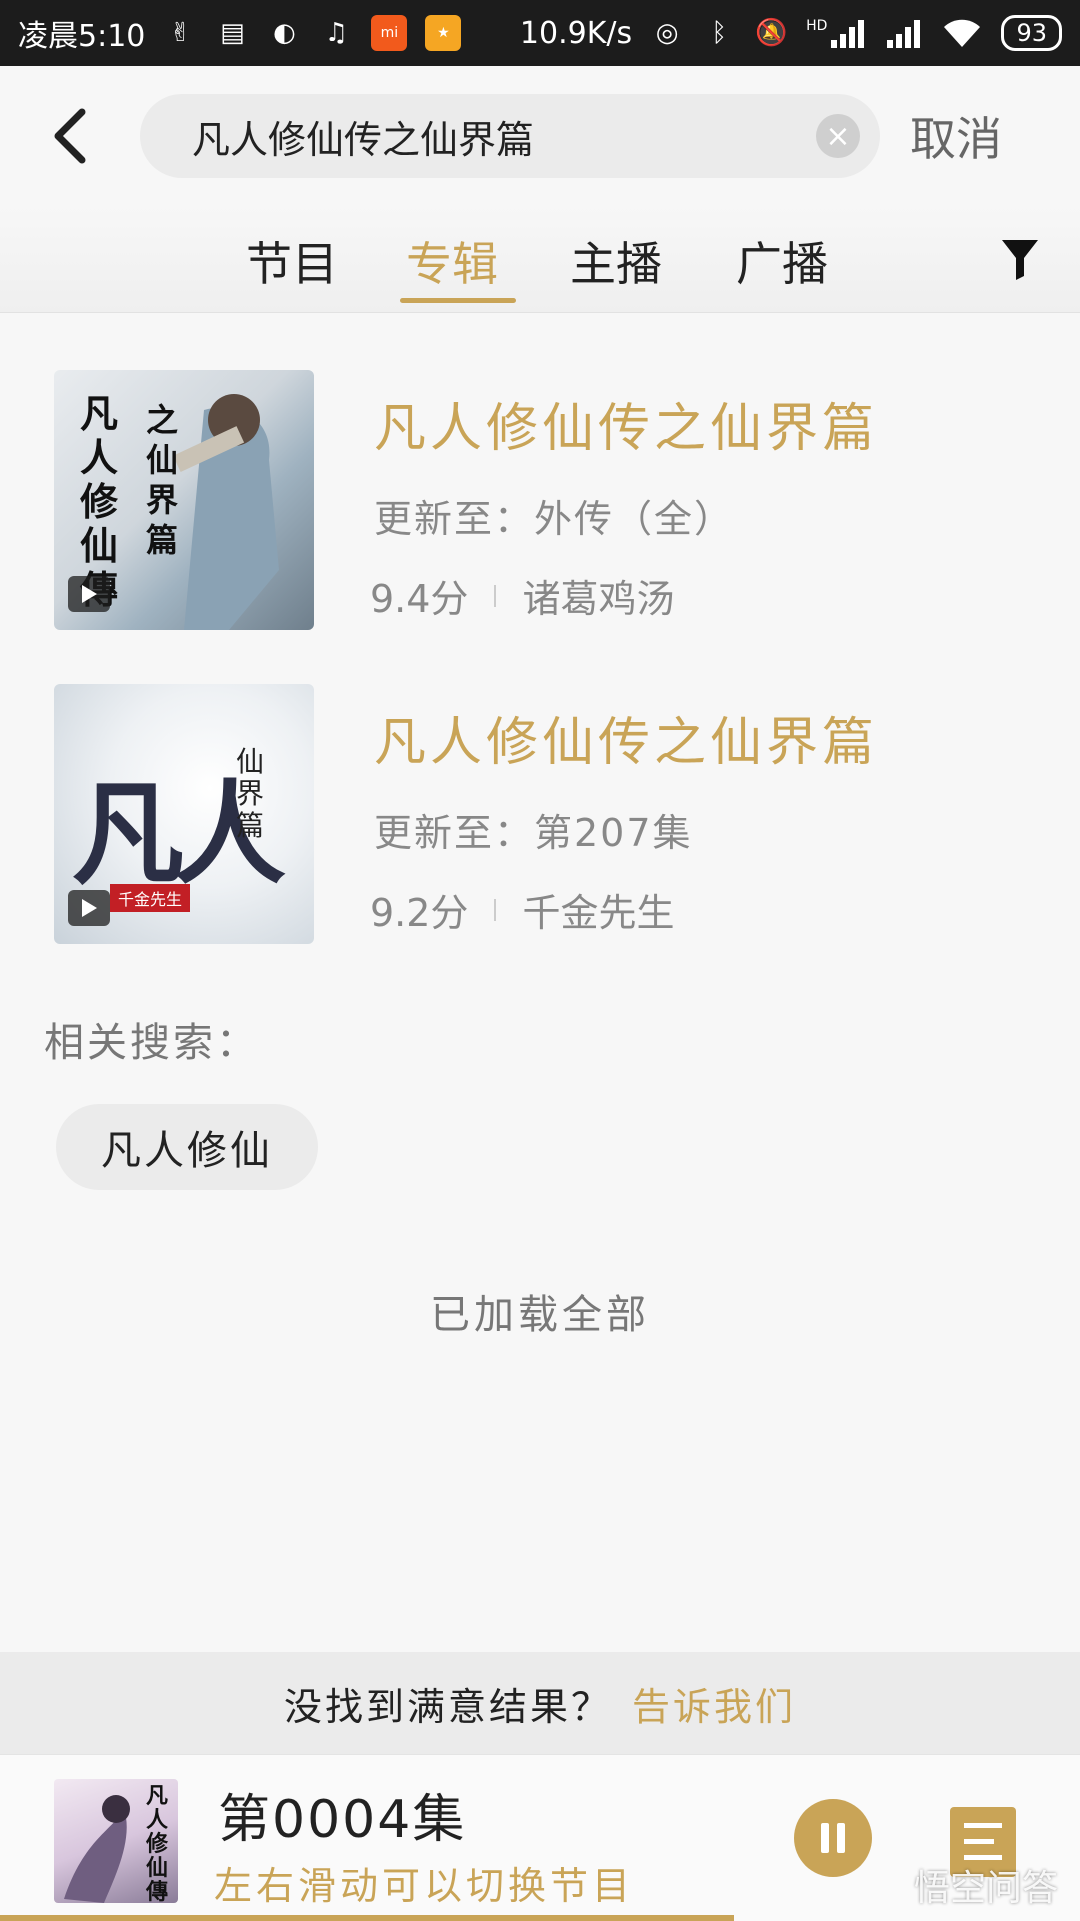 The image size is (1080, 1921). What do you see at coordinates (443, 33) in the screenshot?
I see `orange-app-icon: ★` at bounding box center [443, 33].